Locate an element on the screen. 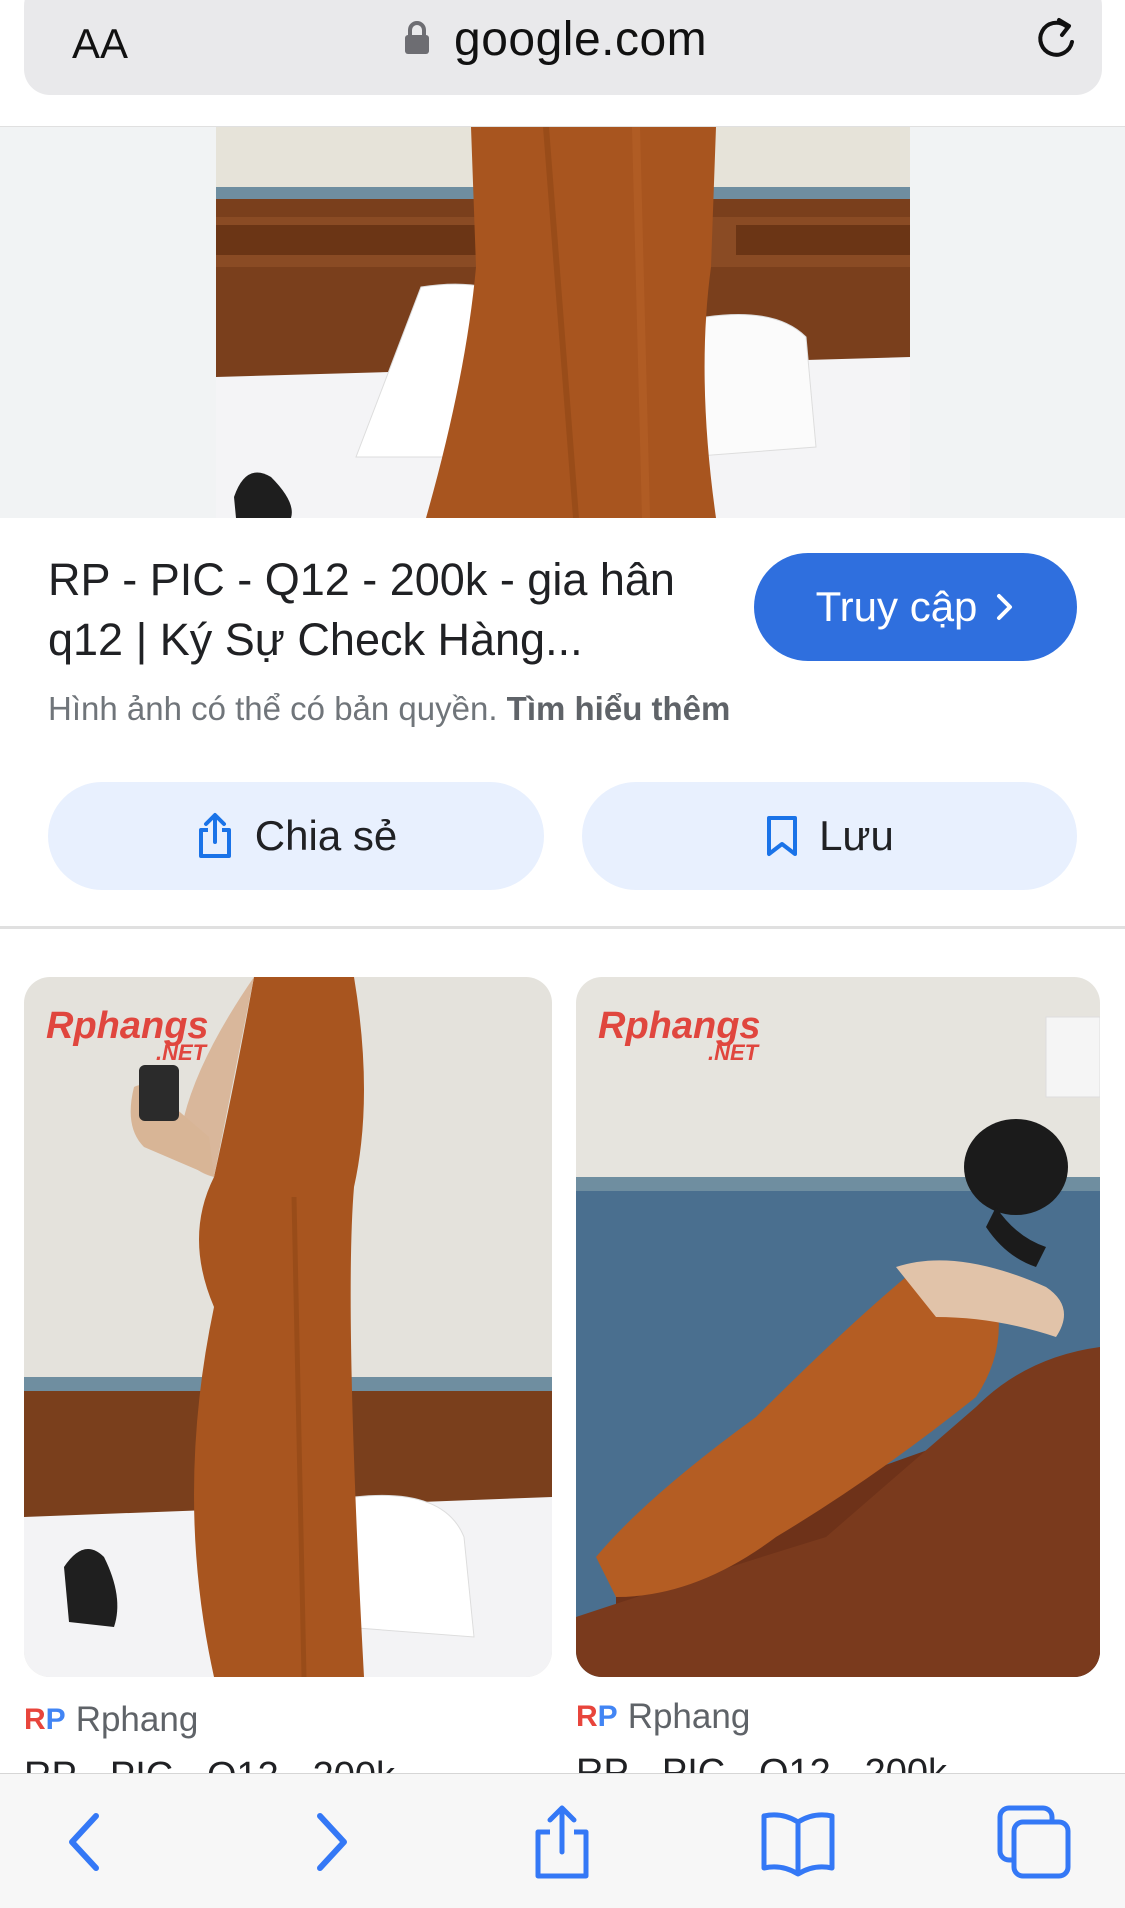 This screenshot has width=1125, height=1908. lock-icon is located at coordinates (417, 37).